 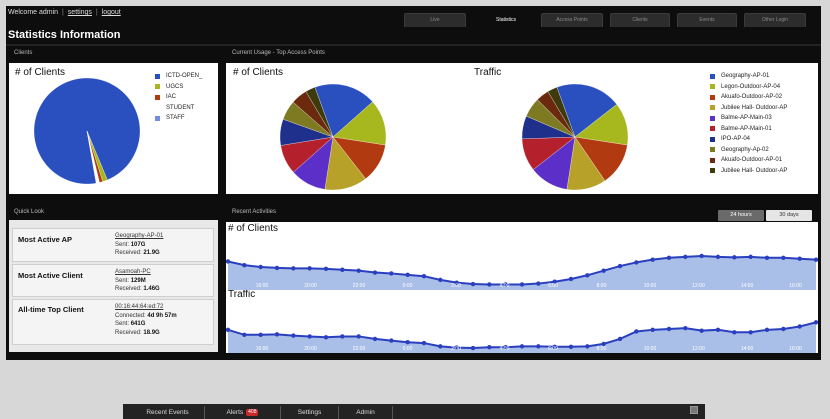 What do you see at coordinates (694, 410) in the screenshot?
I see `menu-toggle-icon` at bounding box center [694, 410].